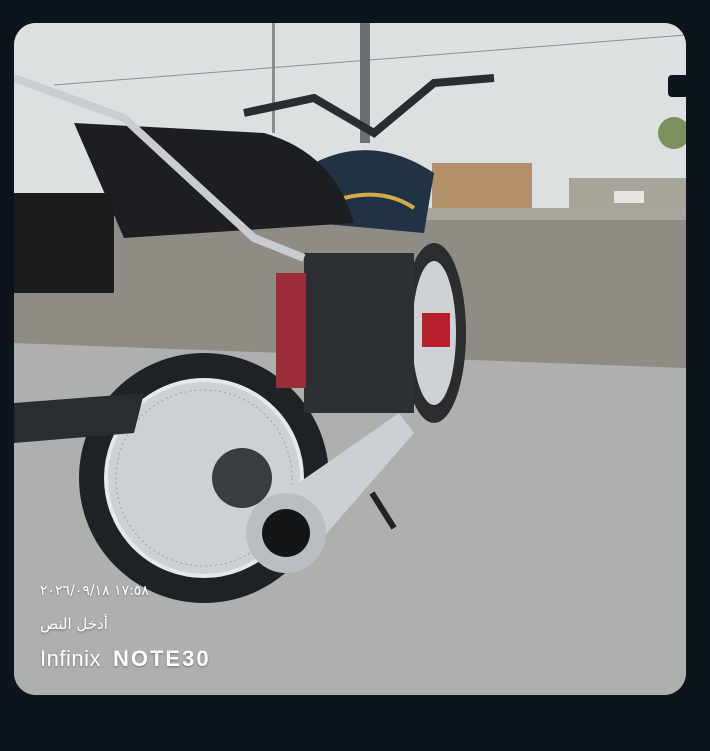  I want to click on rear-shock, so click(291, 330).